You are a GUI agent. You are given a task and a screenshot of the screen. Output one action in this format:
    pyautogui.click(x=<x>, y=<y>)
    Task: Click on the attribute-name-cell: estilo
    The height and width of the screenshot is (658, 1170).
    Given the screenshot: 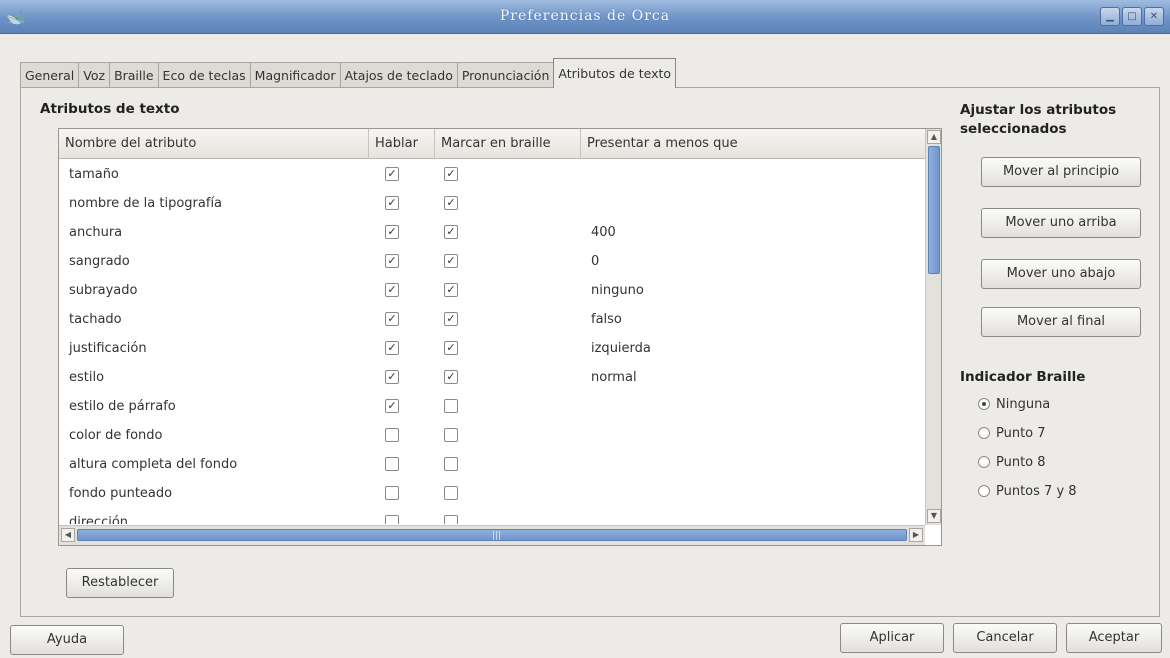 What is the action you would take?
    pyautogui.click(x=87, y=377)
    